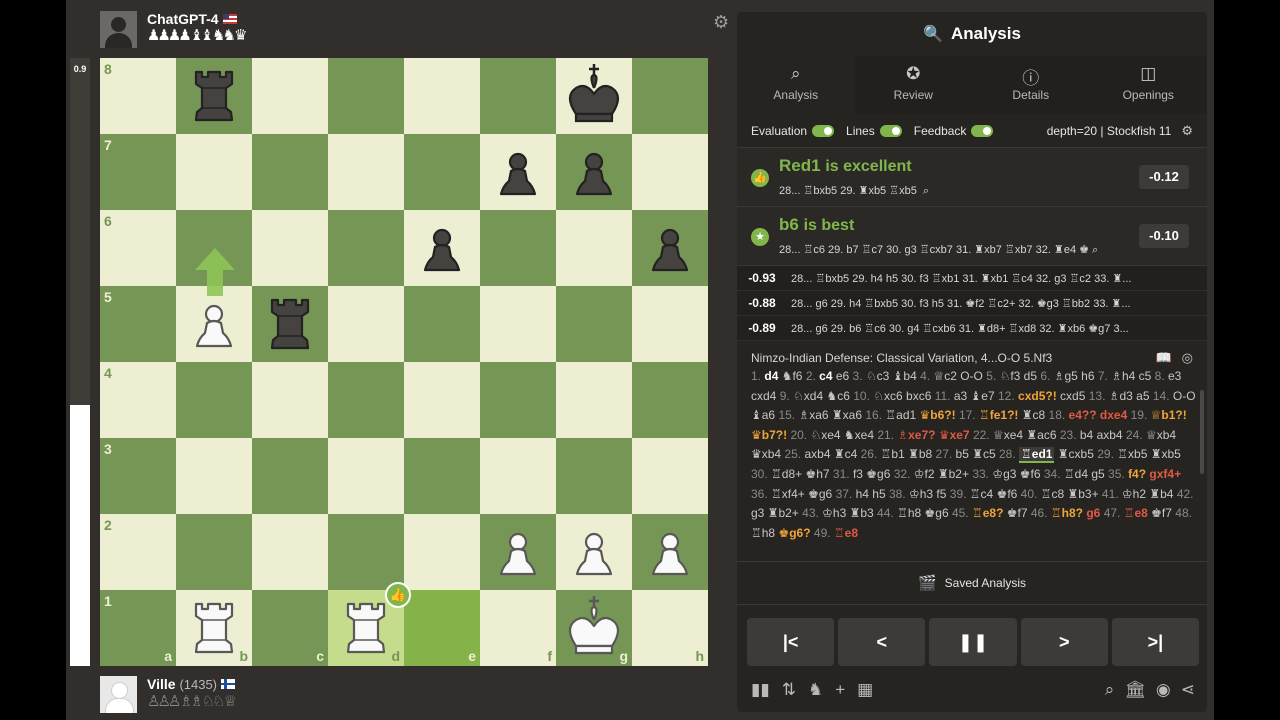 The height and width of the screenshot is (720, 1280). I want to click on played-line: 28... ♖bxb5 29. ♜xb5 ♖xb5, so click(849, 191).